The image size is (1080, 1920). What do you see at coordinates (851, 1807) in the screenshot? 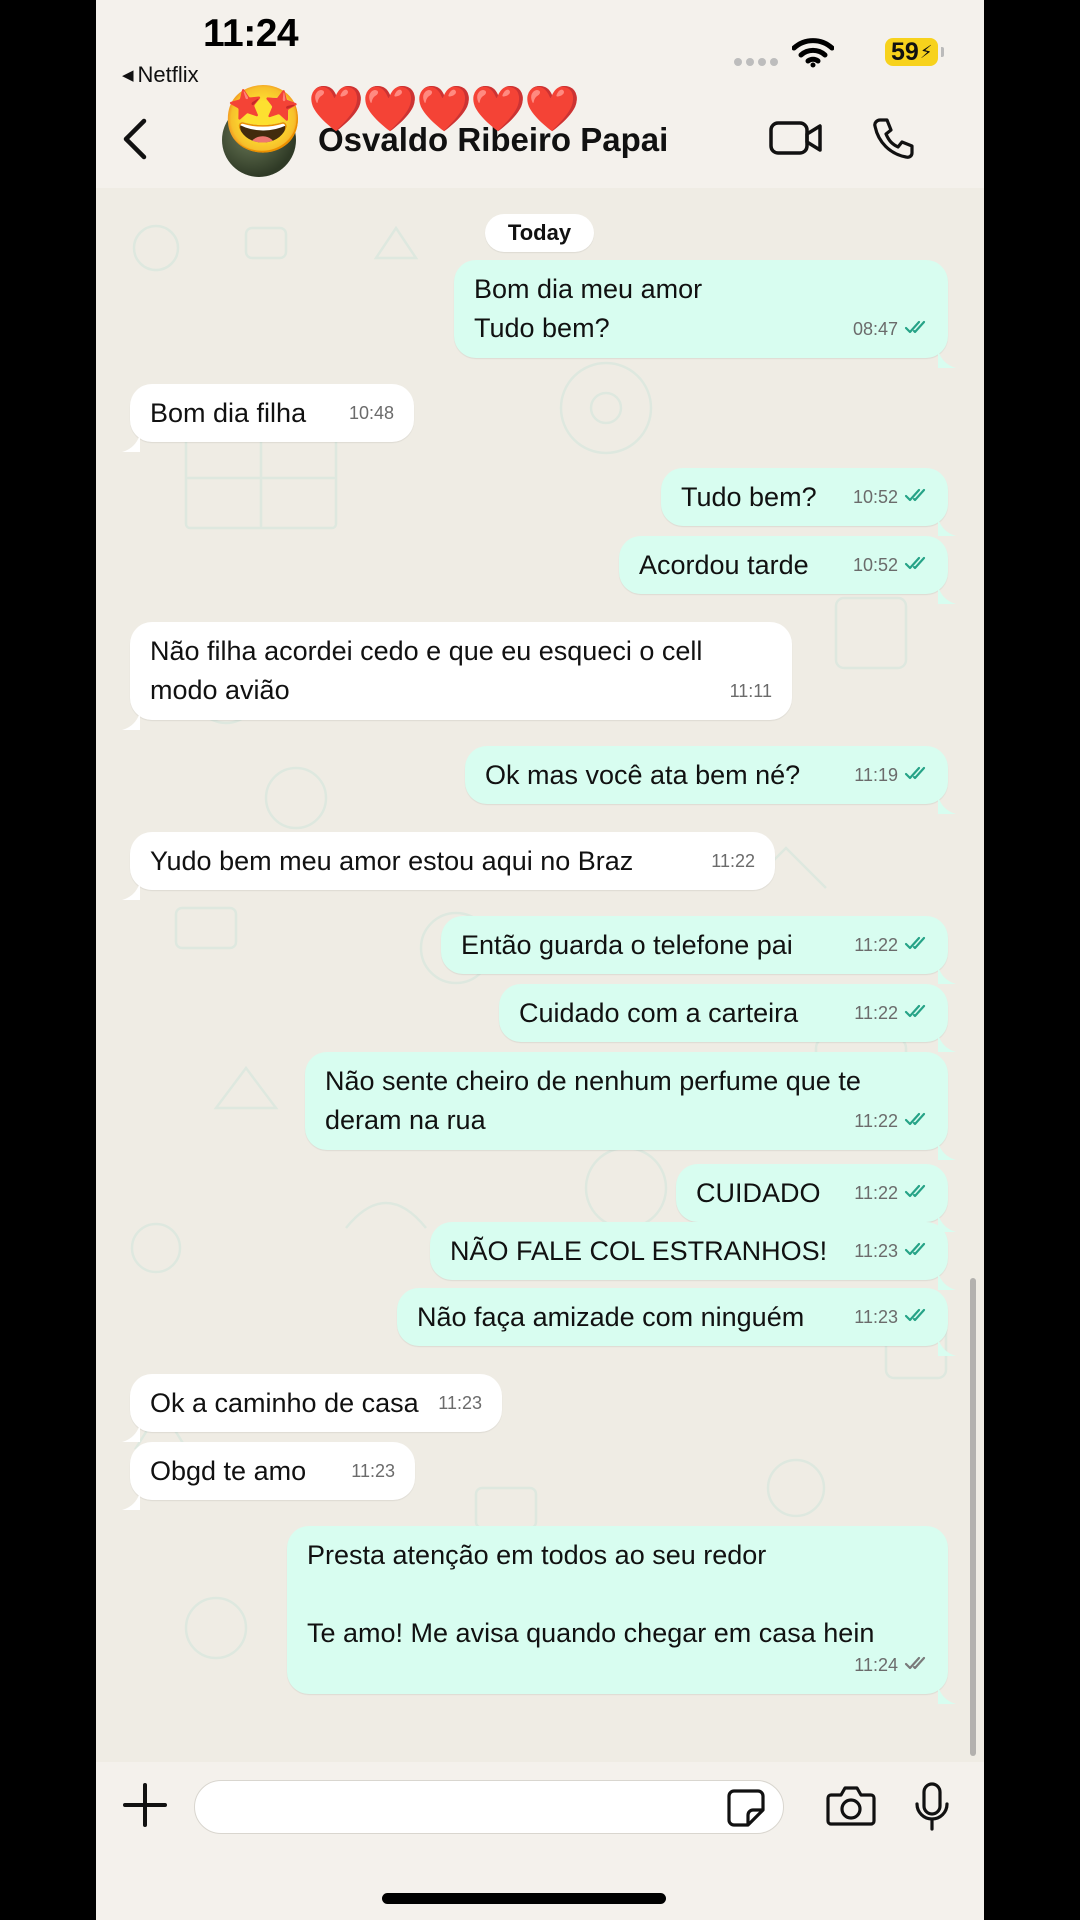
I see `camera-icon` at bounding box center [851, 1807].